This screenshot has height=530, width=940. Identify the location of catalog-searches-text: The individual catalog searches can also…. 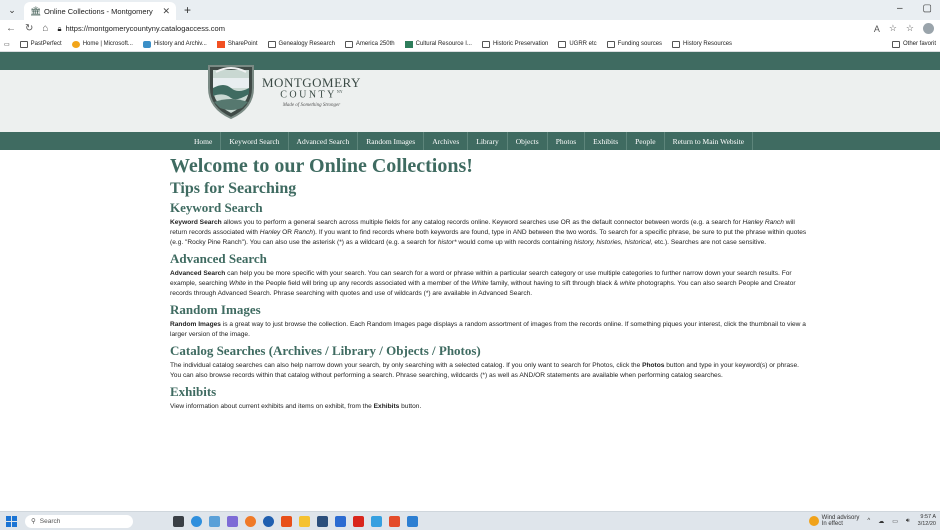
(484, 370).